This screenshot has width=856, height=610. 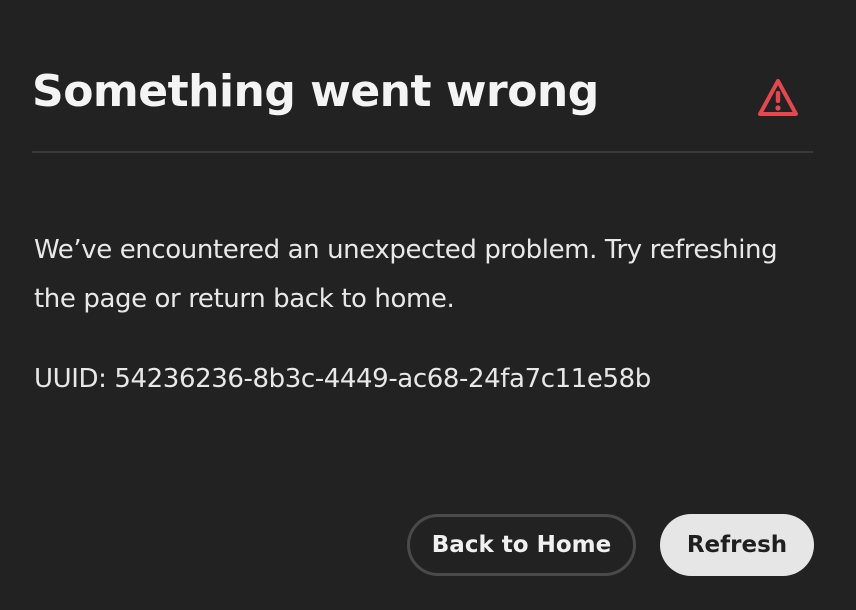 What do you see at coordinates (315, 91) in the screenshot?
I see `dialog-title: Something went wrong` at bounding box center [315, 91].